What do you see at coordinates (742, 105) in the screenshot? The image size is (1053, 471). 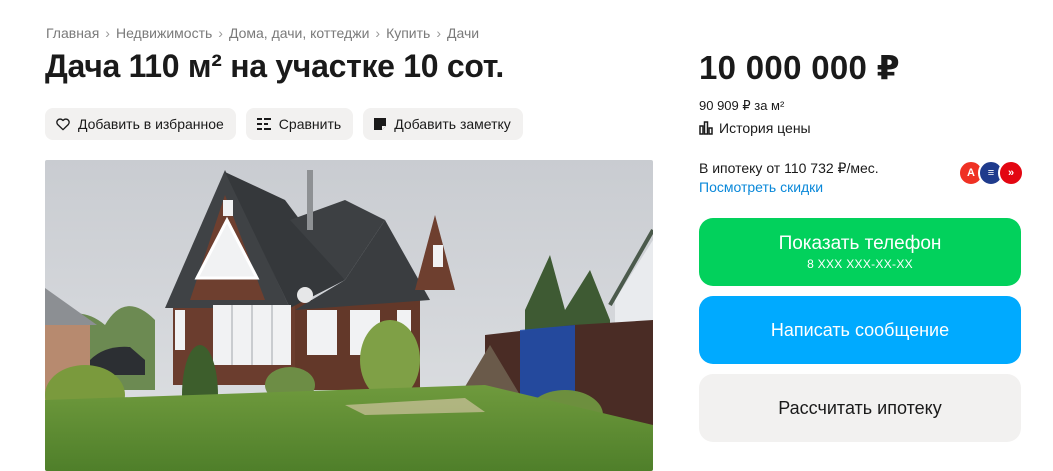 I see `price-per-sqm: 90 909 ₽ за м²` at bounding box center [742, 105].